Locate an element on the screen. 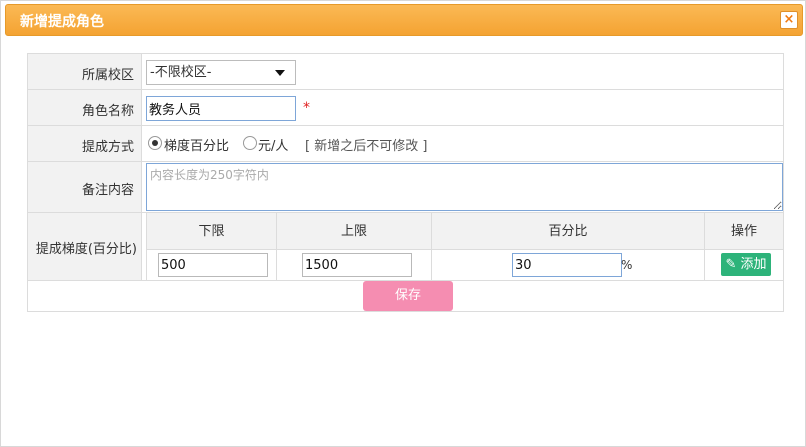 The image size is (806, 447). gradient-row: 提成梯度(百分比) 下限 上限 百分比 操作 % is located at coordinates (405, 247).